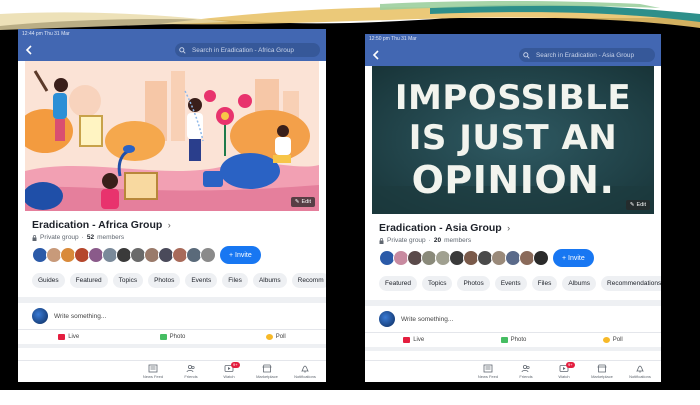 The width and height of the screenshot is (700, 405). What do you see at coordinates (62, 337) in the screenshot?
I see `live-video-icon` at bounding box center [62, 337].